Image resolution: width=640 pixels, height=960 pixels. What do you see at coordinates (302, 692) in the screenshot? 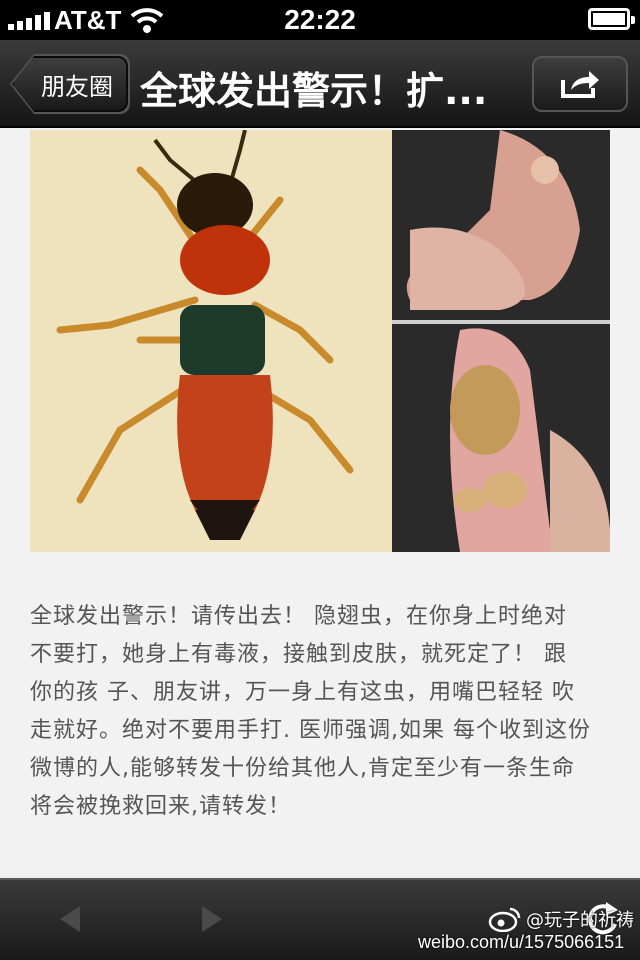
I see `article-line: 你的孩 子、朋友讲，万一身上有这虫，用嘴巴轻轻 吹` at bounding box center [302, 692].